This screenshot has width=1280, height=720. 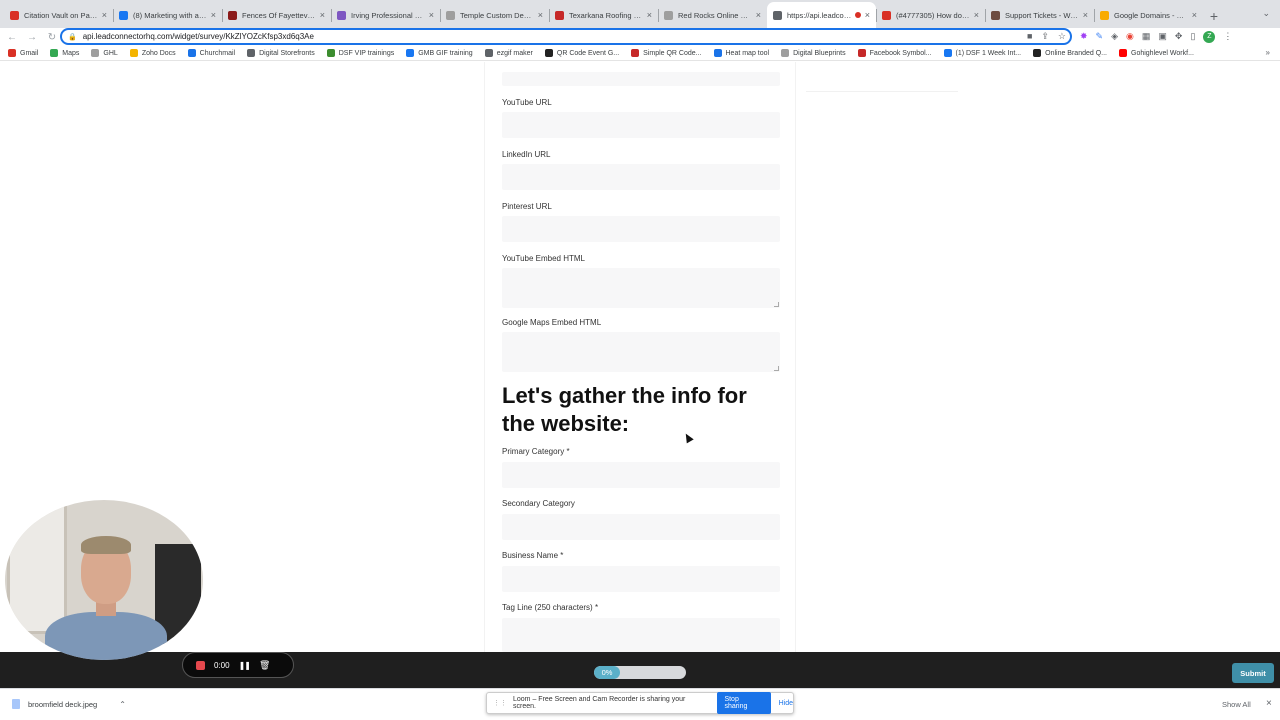 I want to click on youtube-url-input, so click(x=641, y=125).